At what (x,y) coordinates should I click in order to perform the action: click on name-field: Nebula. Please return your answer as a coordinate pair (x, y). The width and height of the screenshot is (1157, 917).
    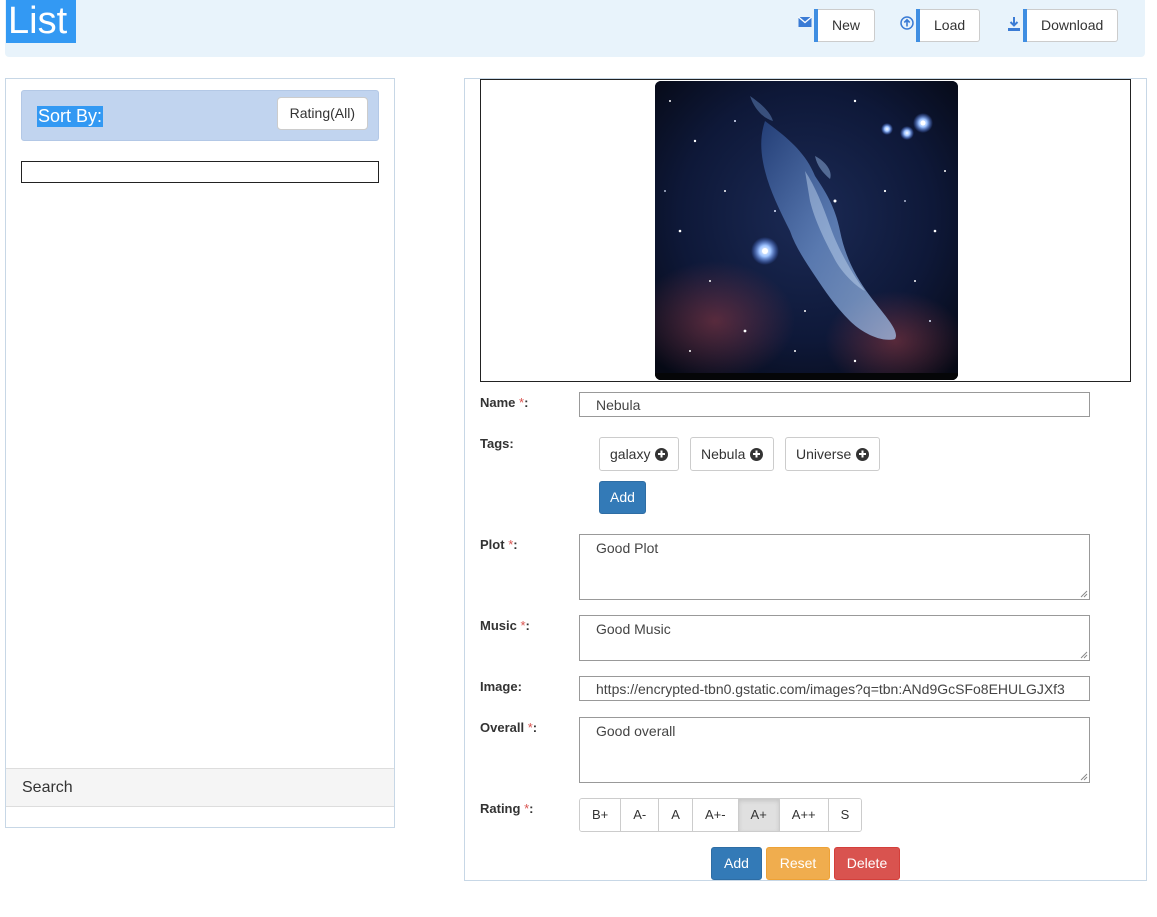
    Looking at the image, I should click on (834, 404).